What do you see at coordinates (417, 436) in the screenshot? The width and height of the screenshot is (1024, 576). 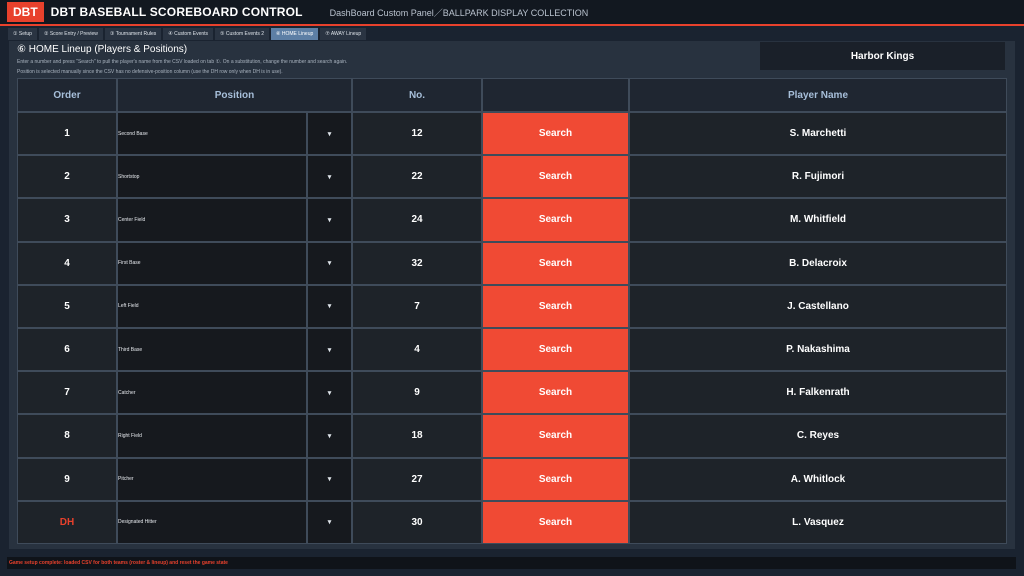 I see `player-number: 18` at bounding box center [417, 436].